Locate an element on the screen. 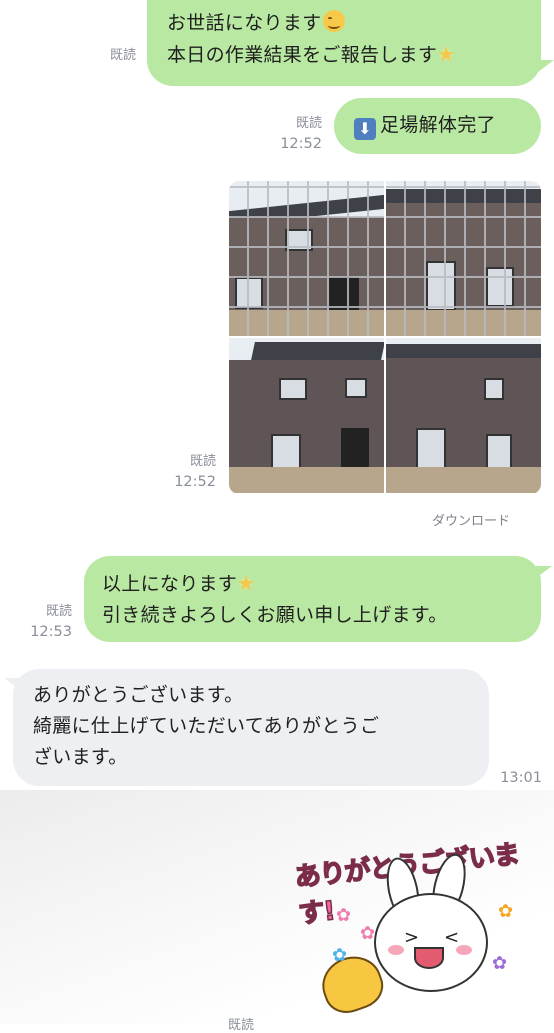 The image size is (554, 1033). message-time: 12:53 is located at coordinates (51, 632).